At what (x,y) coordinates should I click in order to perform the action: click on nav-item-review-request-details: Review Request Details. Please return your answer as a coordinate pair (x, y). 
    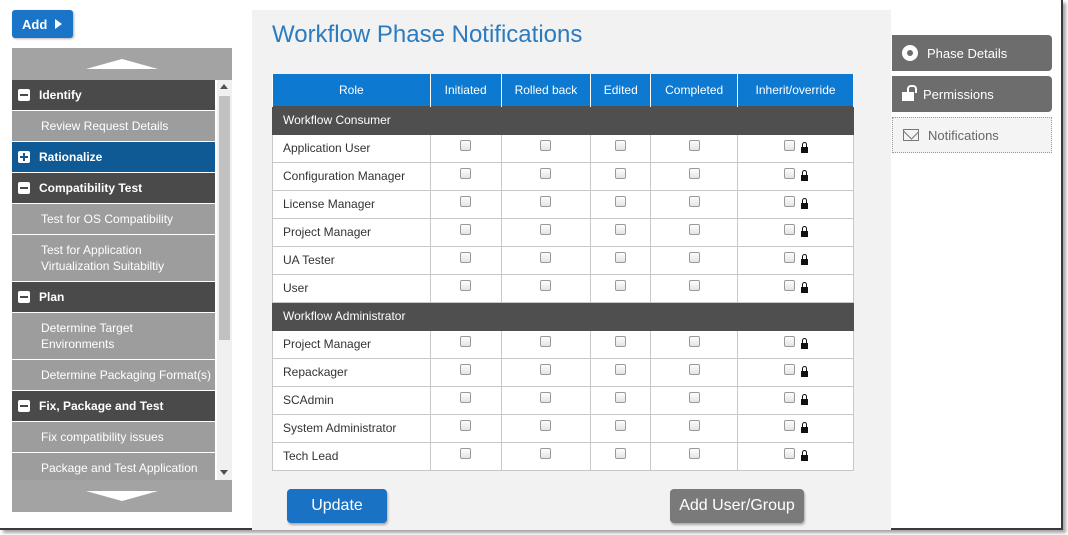
    Looking at the image, I should click on (113, 126).